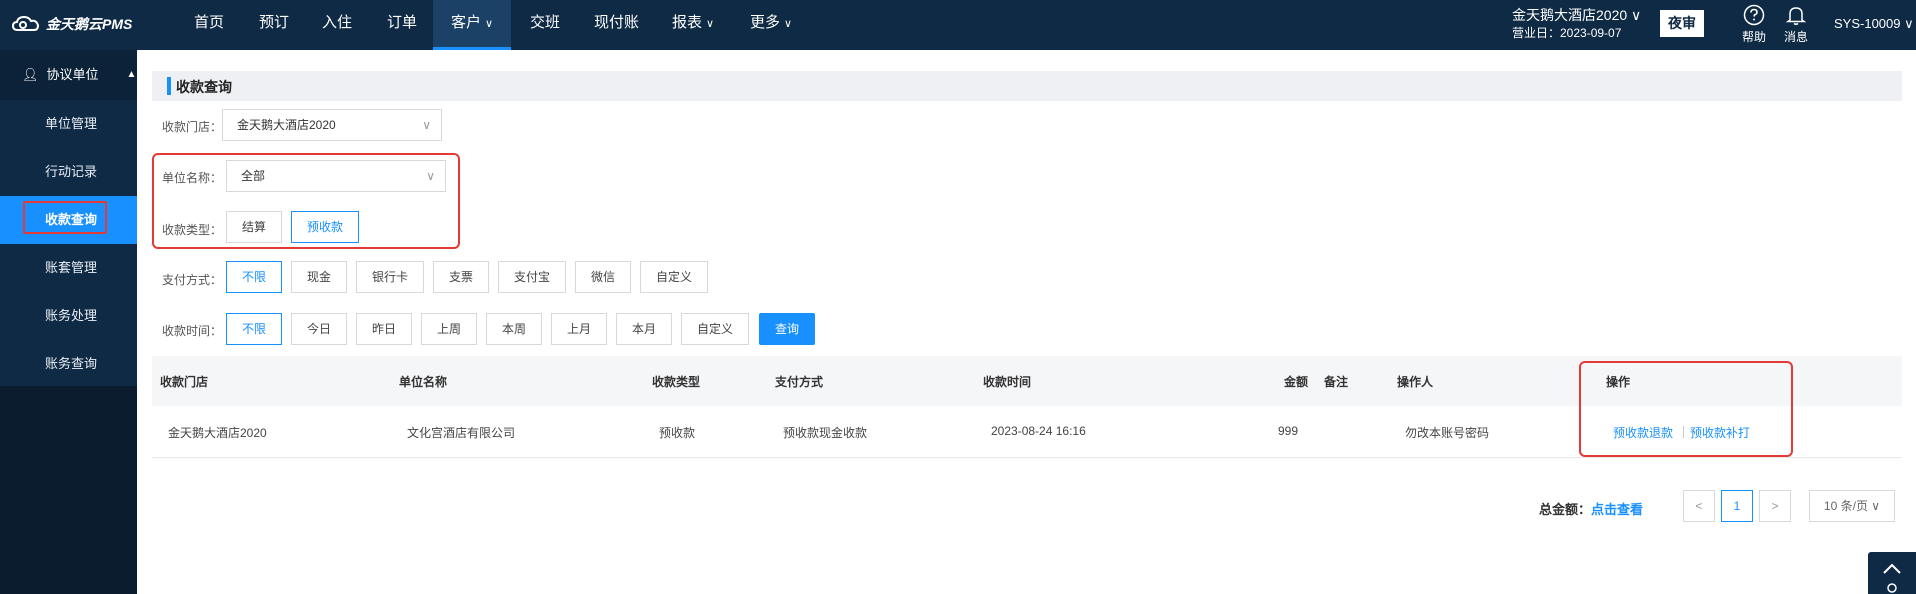 The width and height of the screenshot is (1916, 594). What do you see at coordinates (254, 329) in the screenshot?
I see `time-option-any: 不限` at bounding box center [254, 329].